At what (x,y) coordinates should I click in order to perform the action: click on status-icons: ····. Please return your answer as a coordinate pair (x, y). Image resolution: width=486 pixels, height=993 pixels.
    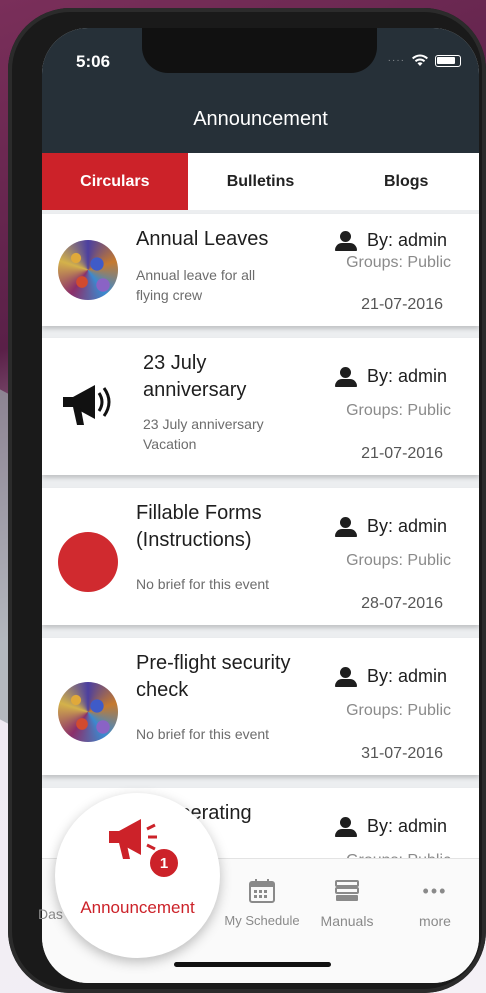
    Looking at the image, I should click on (424, 60).